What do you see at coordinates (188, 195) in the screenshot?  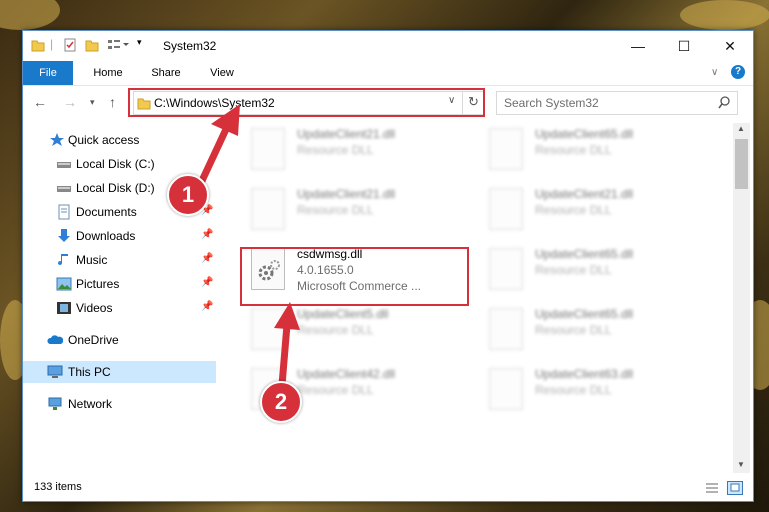 I see `step-badge-1: 1` at bounding box center [188, 195].